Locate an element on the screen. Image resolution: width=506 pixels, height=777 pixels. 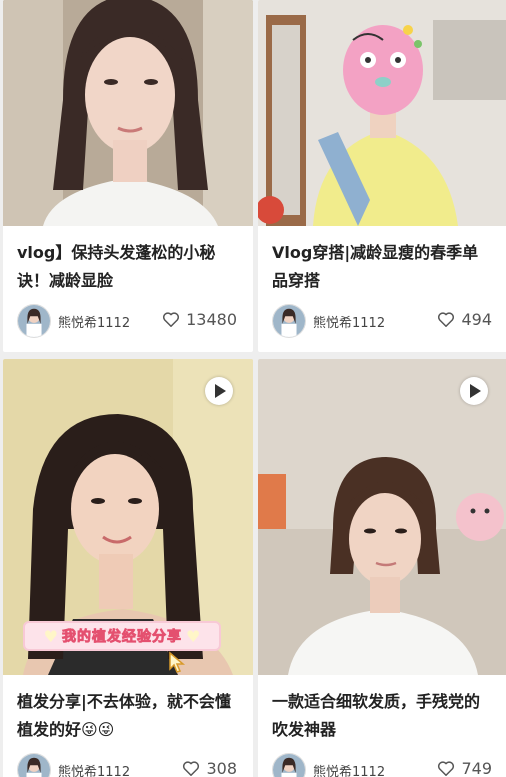
note-title: Vlog穿搭|减龄显瘦的春季单品穿搭 is located at coordinates (382, 262).